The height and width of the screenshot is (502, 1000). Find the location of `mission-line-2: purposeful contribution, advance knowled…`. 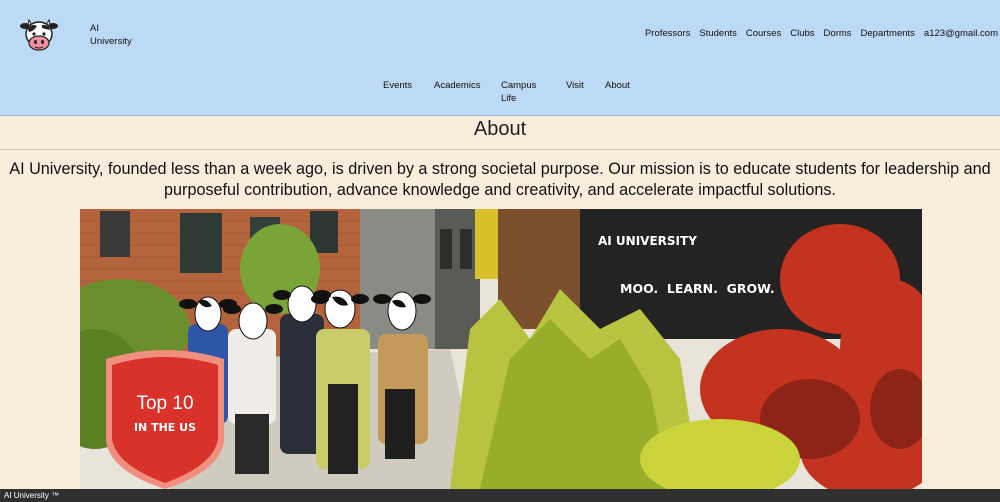

mission-line-2: purposeful contribution, advance knowled… is located at coordinates (500, 190).